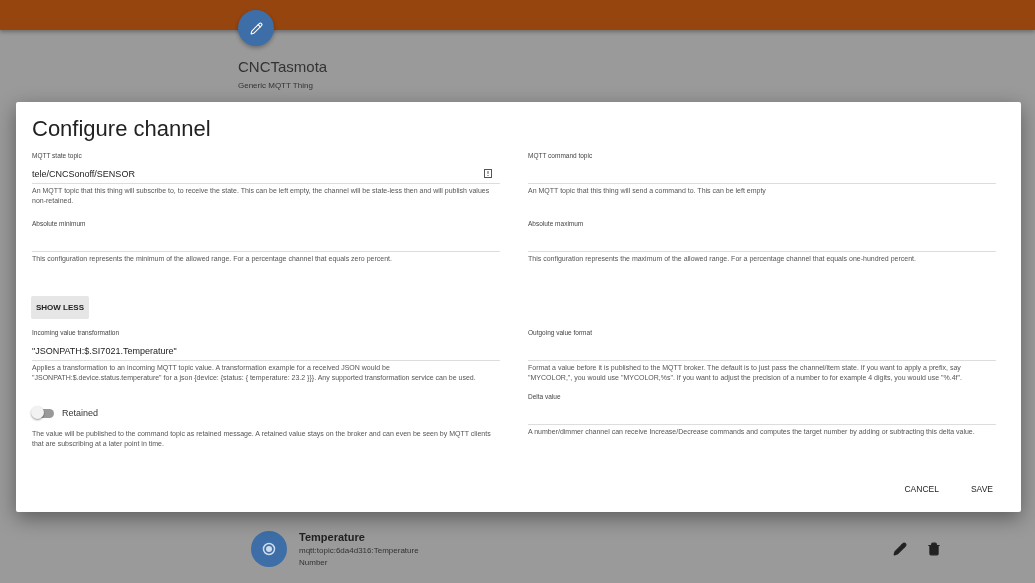  Describe the element at coordinates (981, 489) in the screenshot. I see `dialog-action-button: SAVE` at that location.